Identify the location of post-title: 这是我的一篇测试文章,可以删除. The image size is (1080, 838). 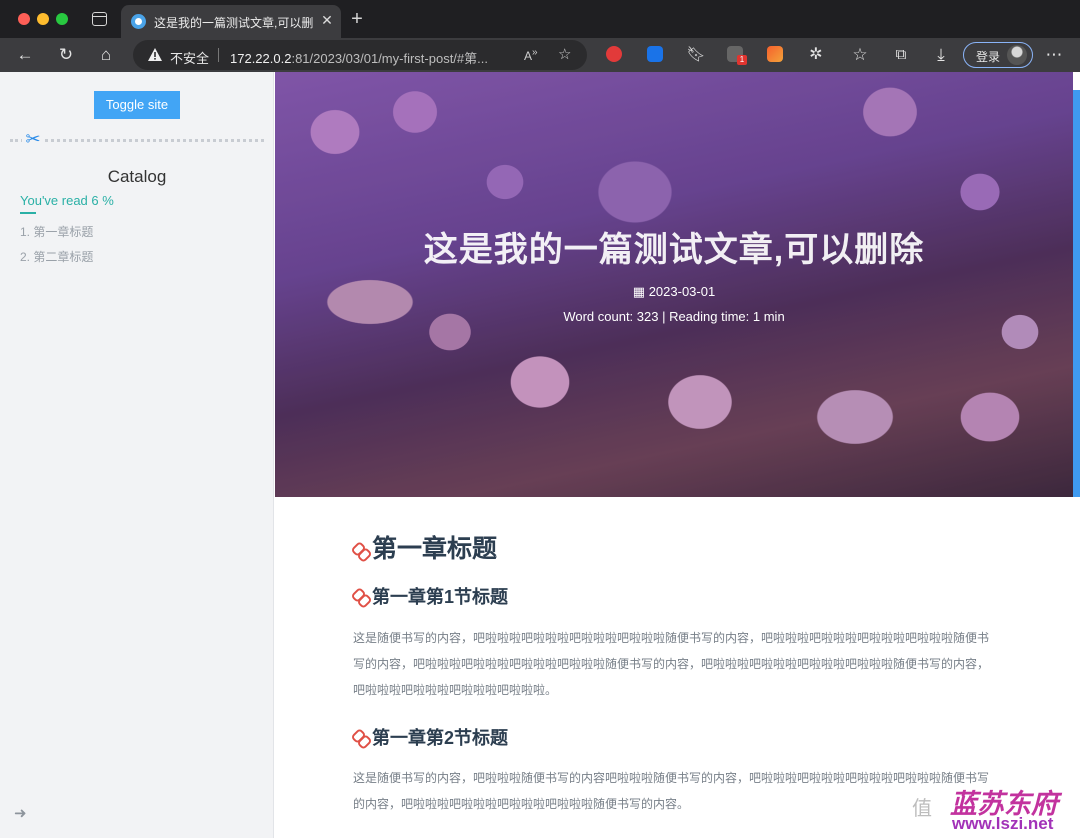
(674, 250).